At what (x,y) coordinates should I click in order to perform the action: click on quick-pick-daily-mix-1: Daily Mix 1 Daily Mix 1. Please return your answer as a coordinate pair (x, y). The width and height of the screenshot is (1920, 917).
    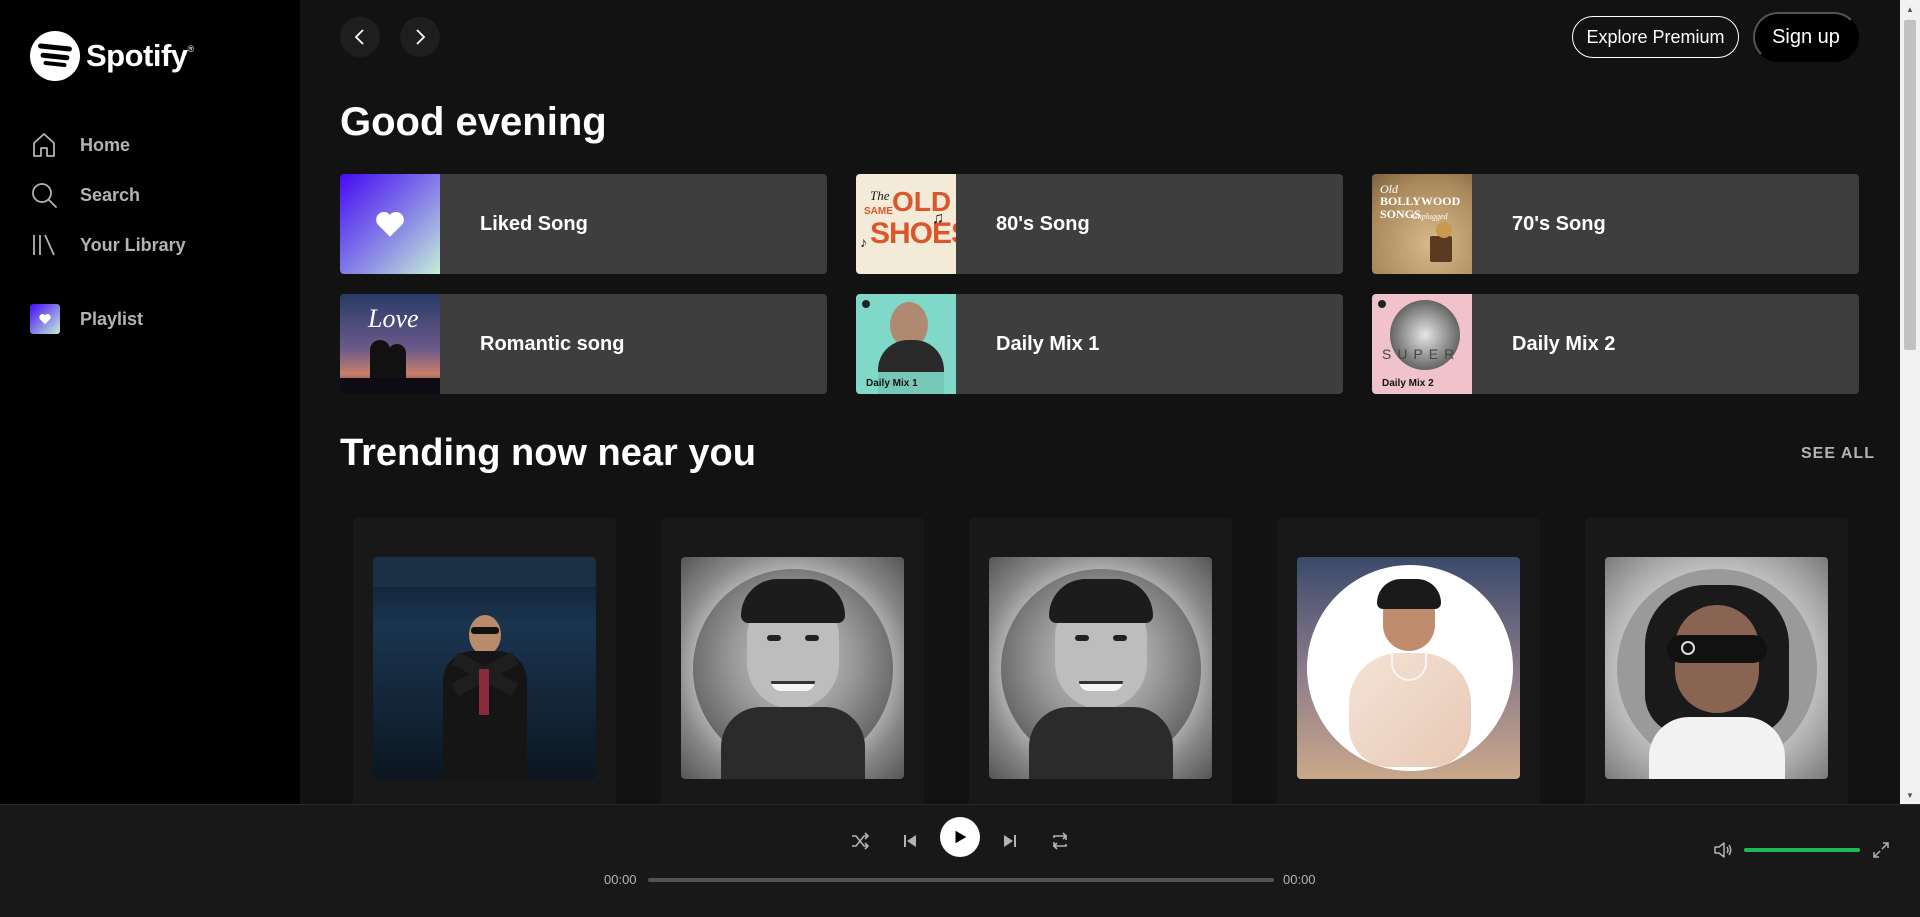
    Looking at the image, I should click on (1099, 344).